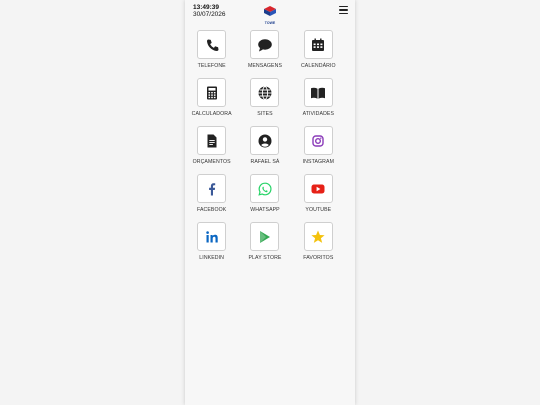  Describe the element at coordinates (318, 236) in the screenshot. I see `star-icon` at that location.